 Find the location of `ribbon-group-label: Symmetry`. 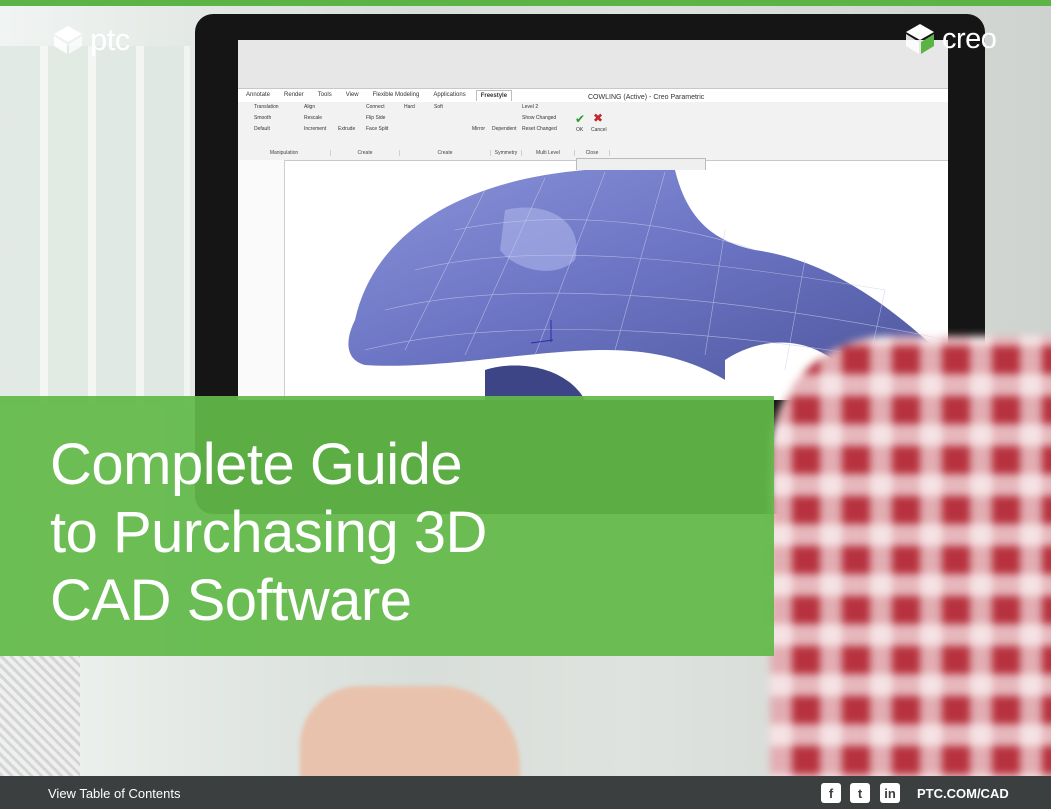

ribbon-group-label: Symmetry is located at coordinates (506, 153).